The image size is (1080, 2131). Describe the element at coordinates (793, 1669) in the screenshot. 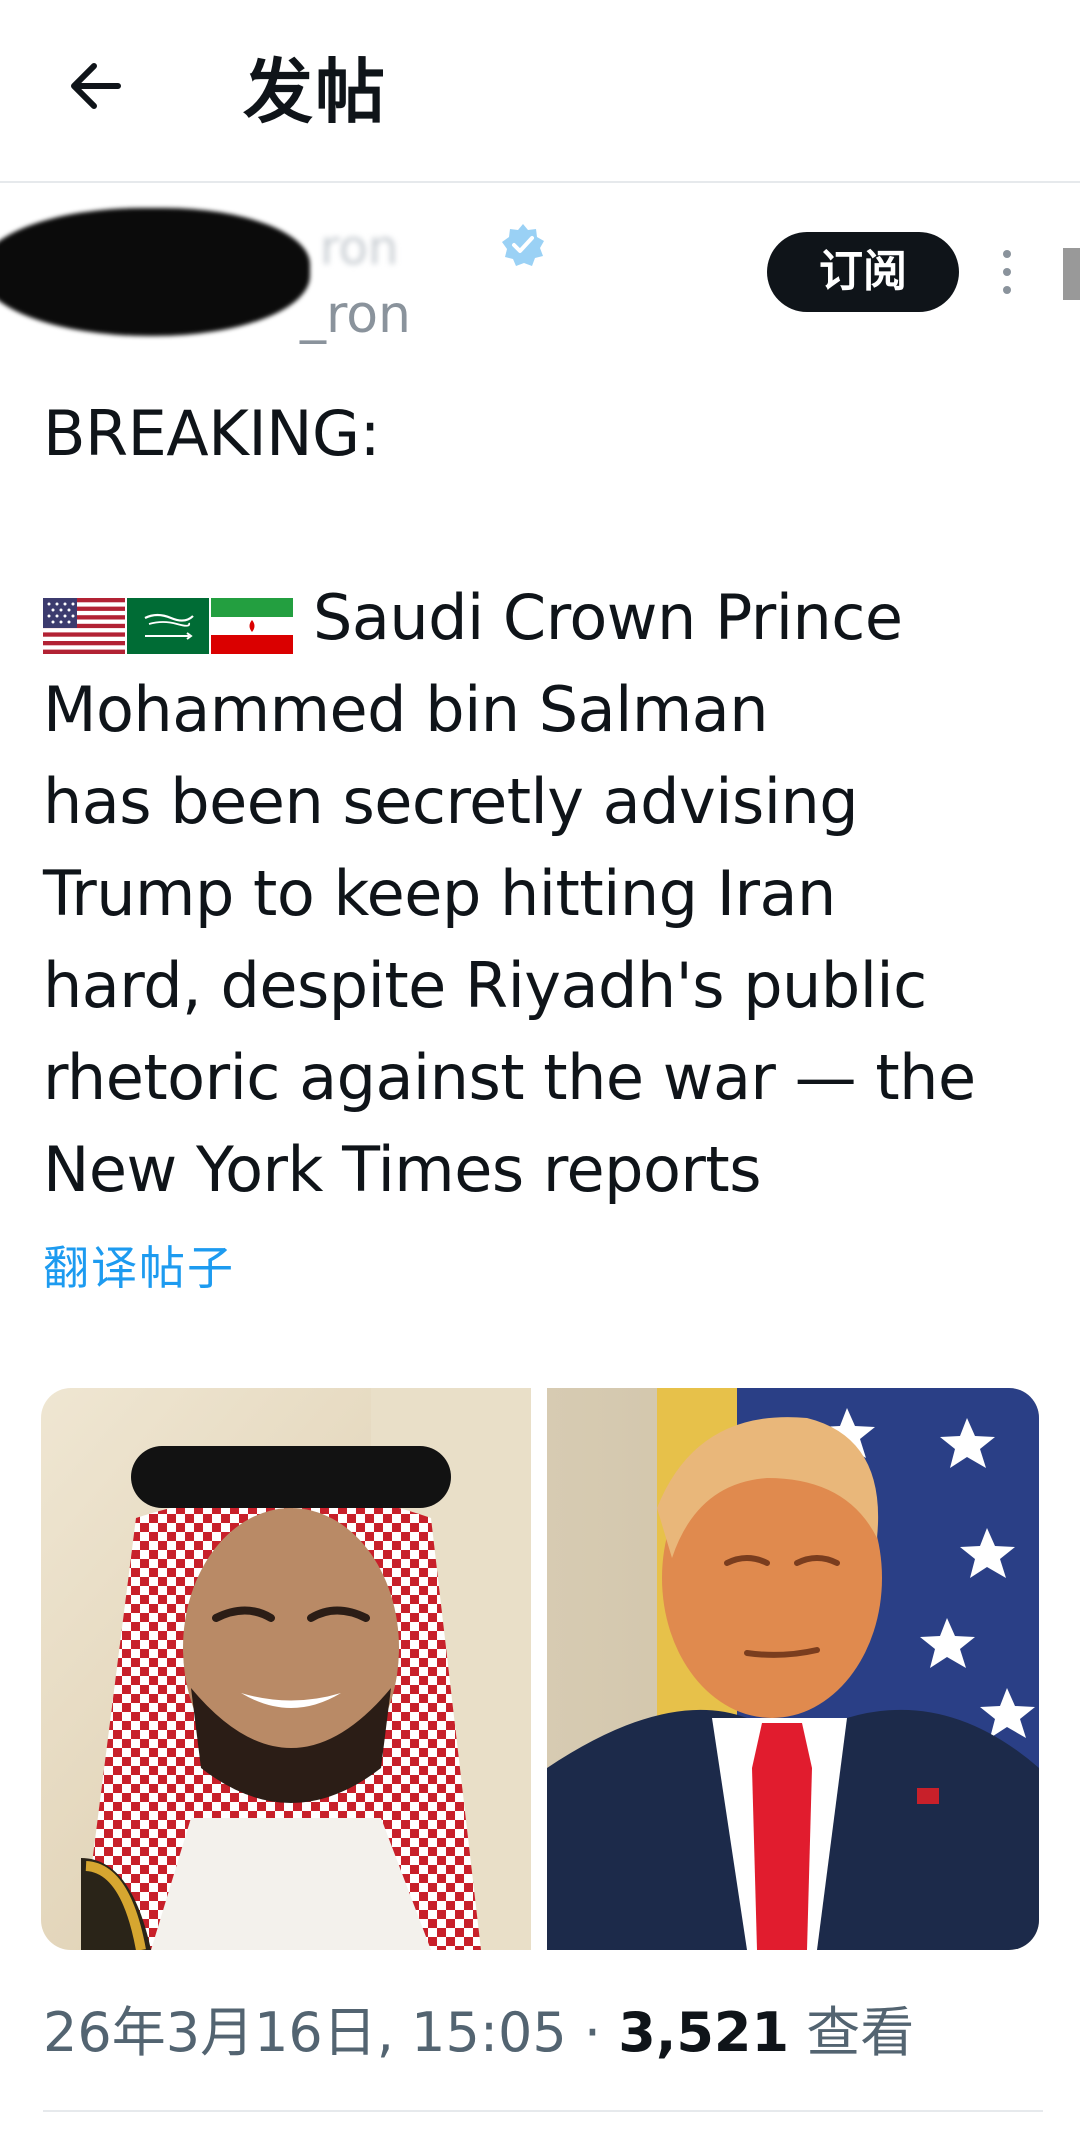

I see `photo-trump` at that location.